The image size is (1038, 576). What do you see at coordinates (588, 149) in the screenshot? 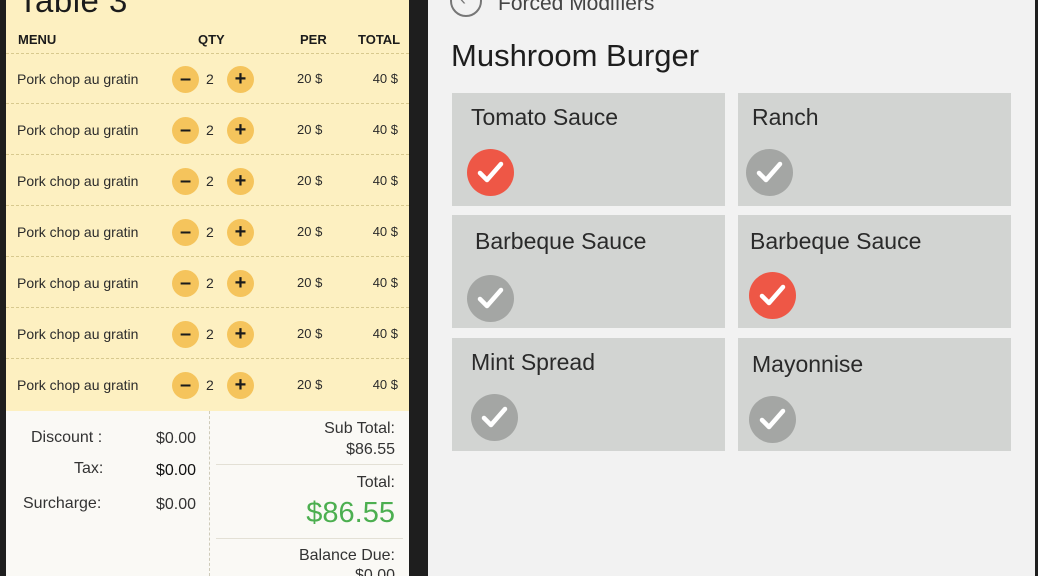
I see `modifier-option-tomato-sauce: Tomato Sauce` at bounding box center [588, 149].